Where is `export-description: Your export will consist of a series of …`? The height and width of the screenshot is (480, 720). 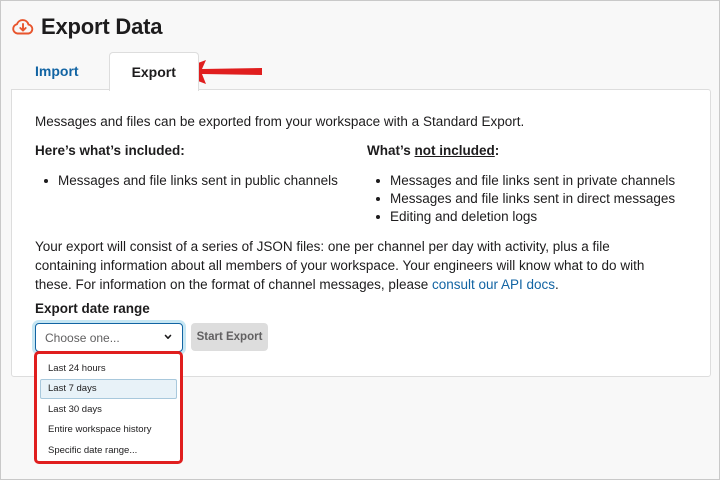
export-description: Your export will consist of a series of … is located at coordinates (340, 265).